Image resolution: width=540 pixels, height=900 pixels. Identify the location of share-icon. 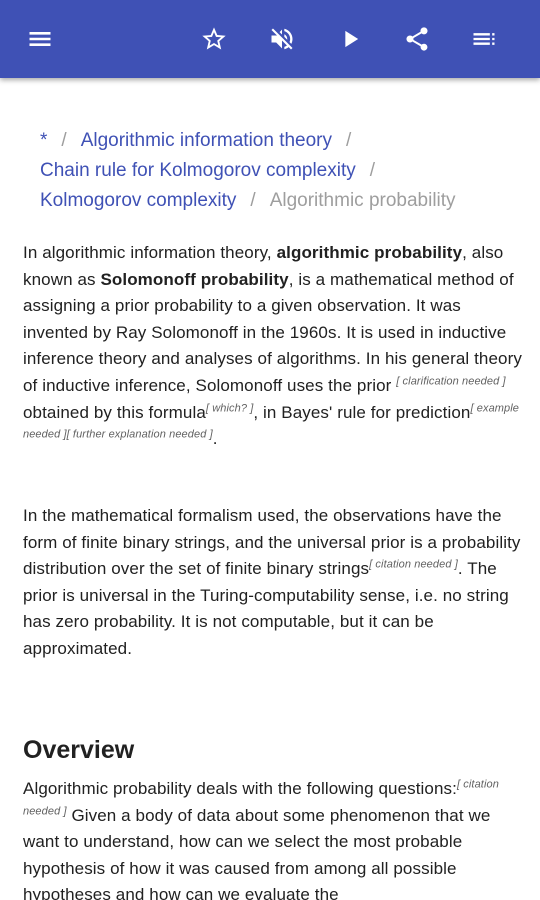
(417, 39).